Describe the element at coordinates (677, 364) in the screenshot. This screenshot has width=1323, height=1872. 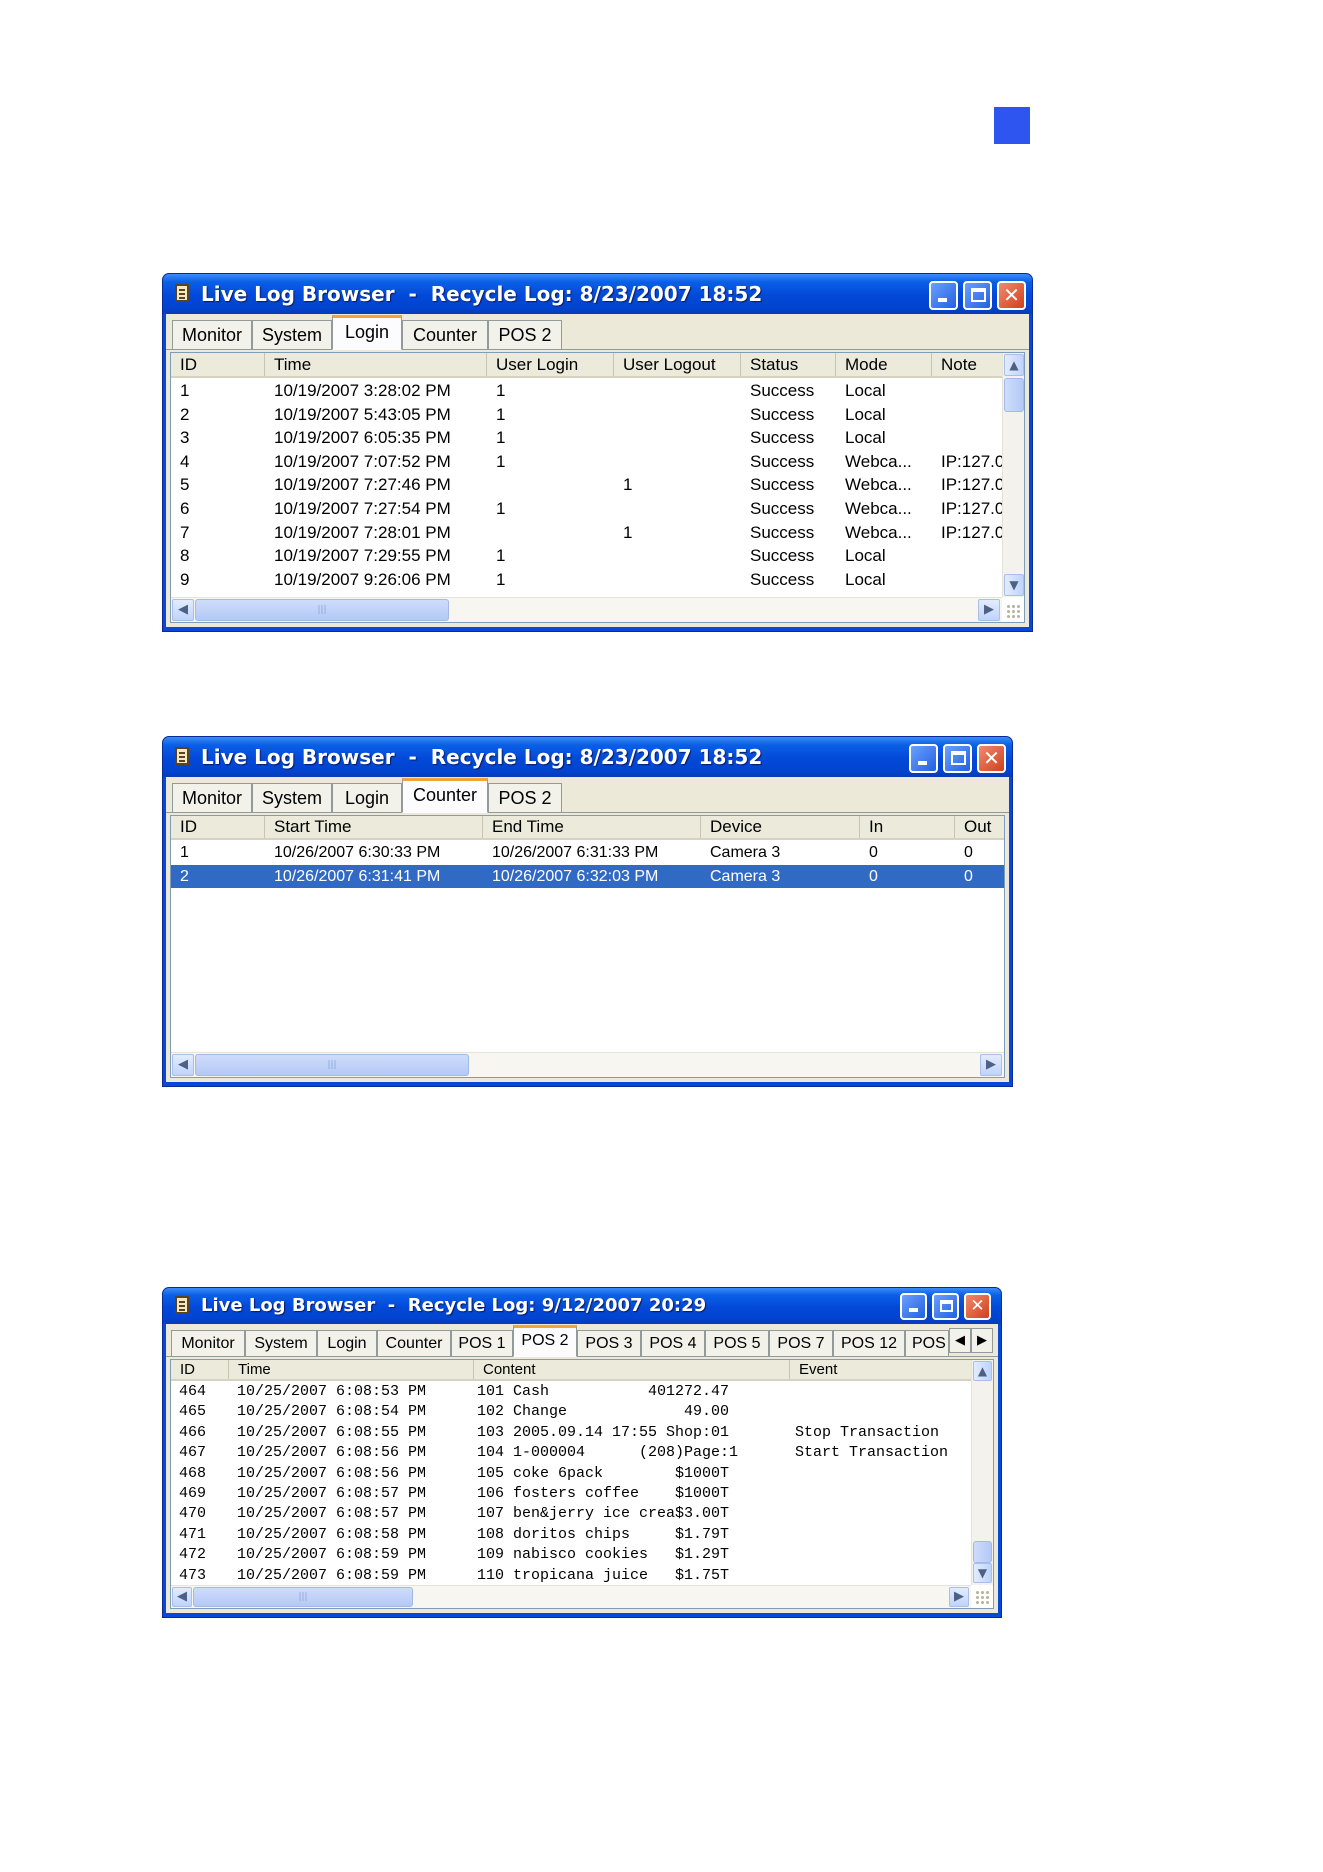
I see `column-header-user-logout: User Logout` at that location.